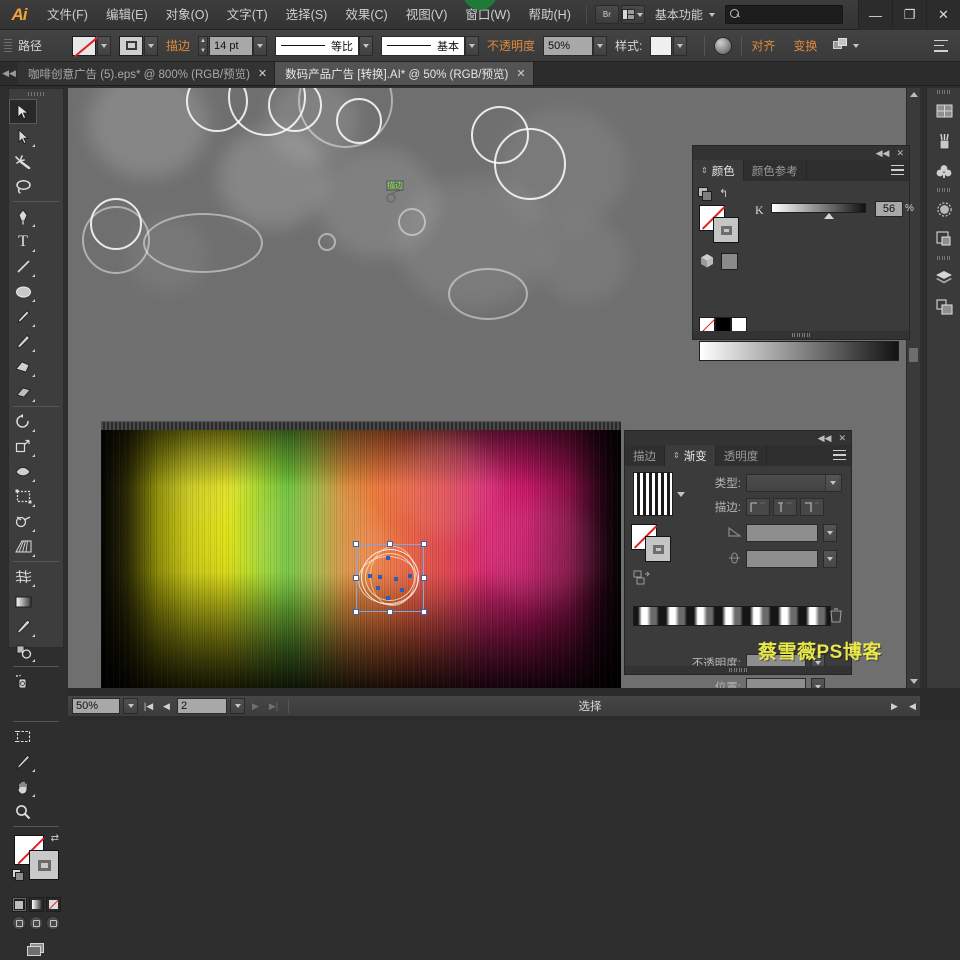 The image size is (960, 960). Describe the element at coordinates (23, 446) in the screenshot. I see `tool-scale` at that location.